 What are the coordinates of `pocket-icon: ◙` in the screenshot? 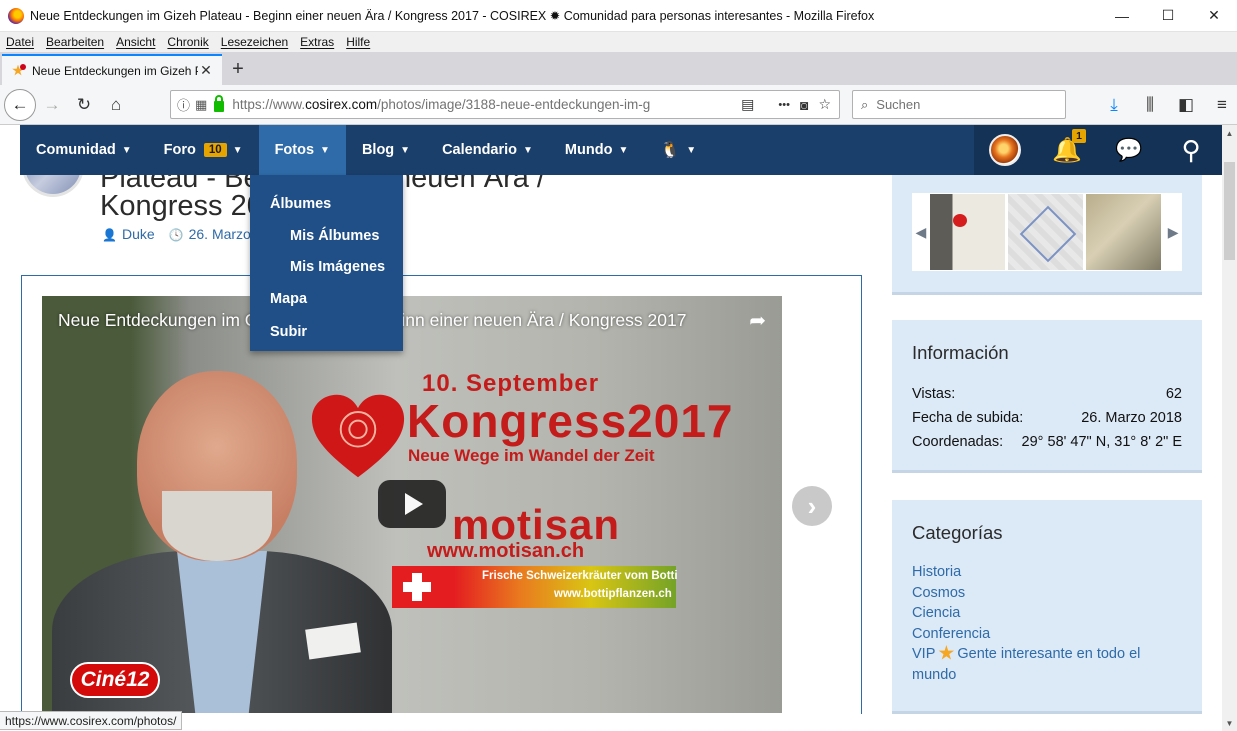 It's located at (804, 105).